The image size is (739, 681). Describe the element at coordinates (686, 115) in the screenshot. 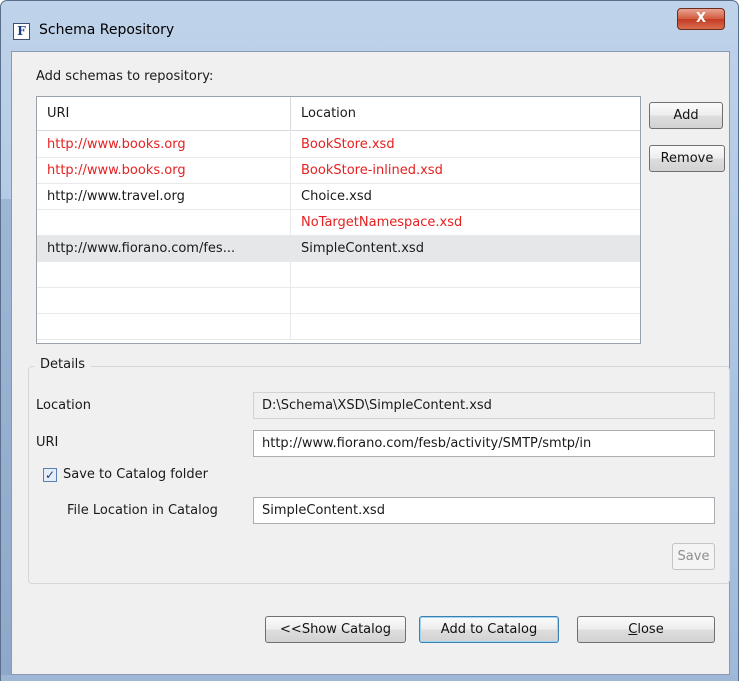

I see `add-schema-button: Add` at that location.